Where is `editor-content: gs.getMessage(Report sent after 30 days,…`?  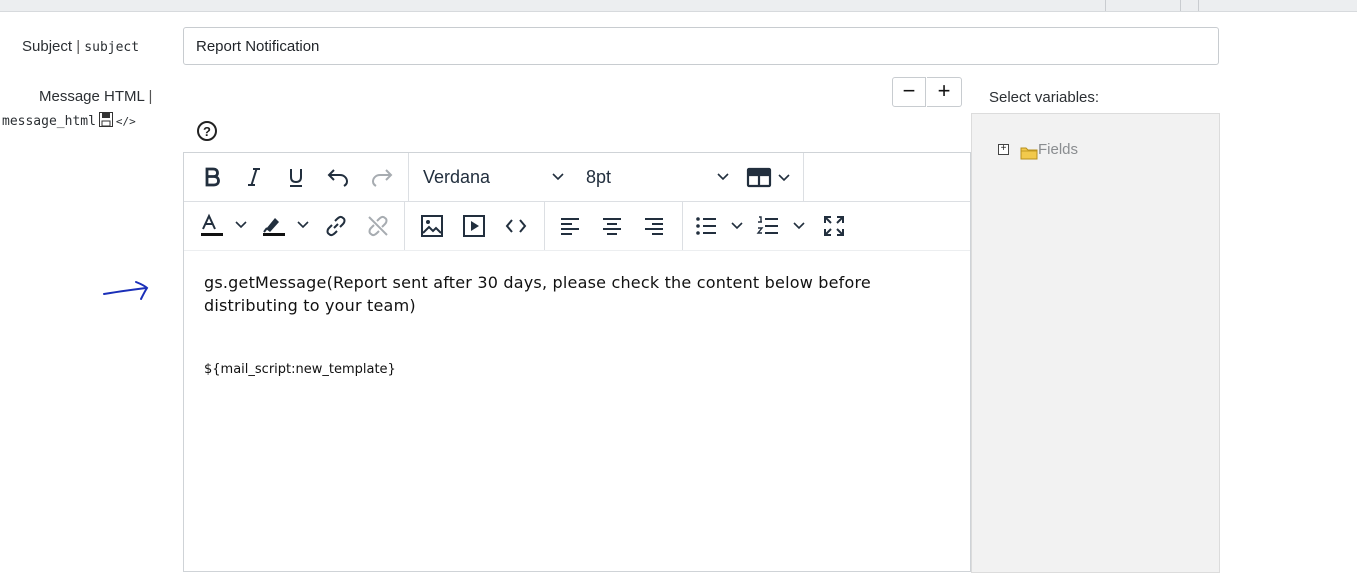 editor-content: gs.getMessage(Report sent after 30 days,… is located at coordinates (554, 324).